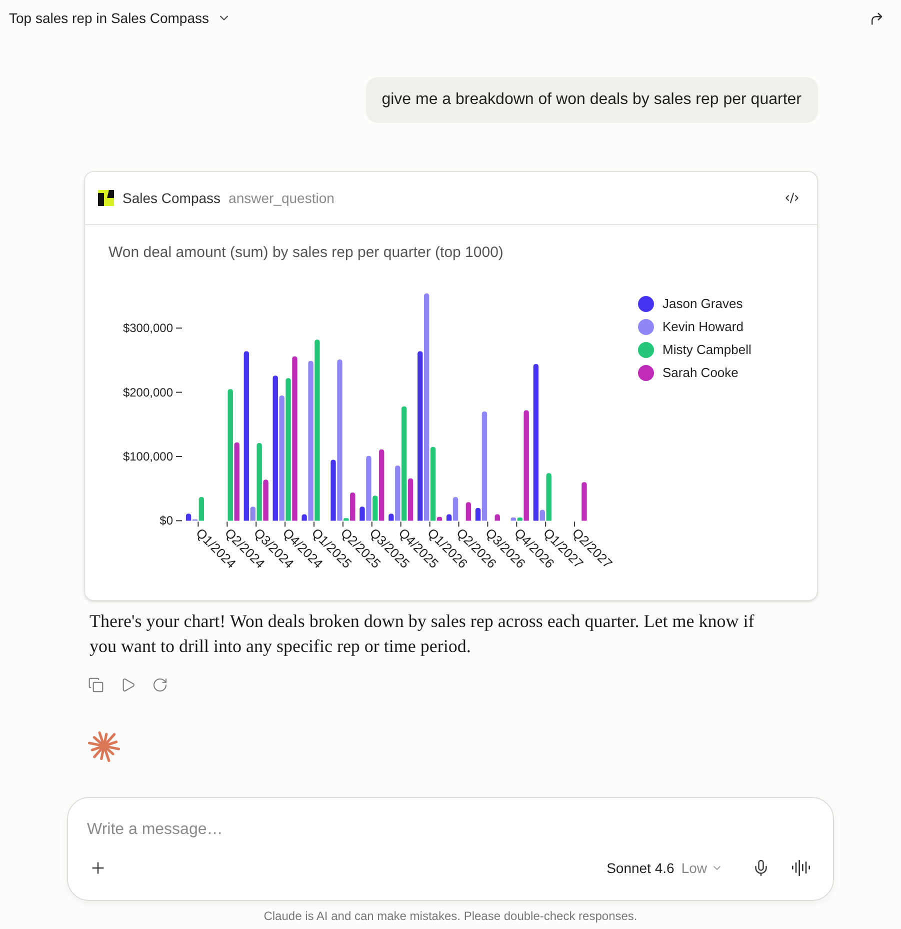 The image size is (901, 929). I want to click on app-name: Sales Compass, so click(171, 198).